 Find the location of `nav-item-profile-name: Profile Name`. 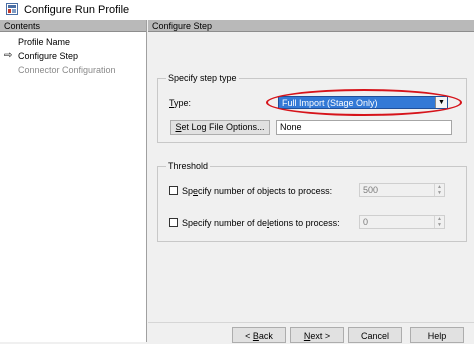

nav-item-profile-name: Profile Name is located at coordinates (44, 42).